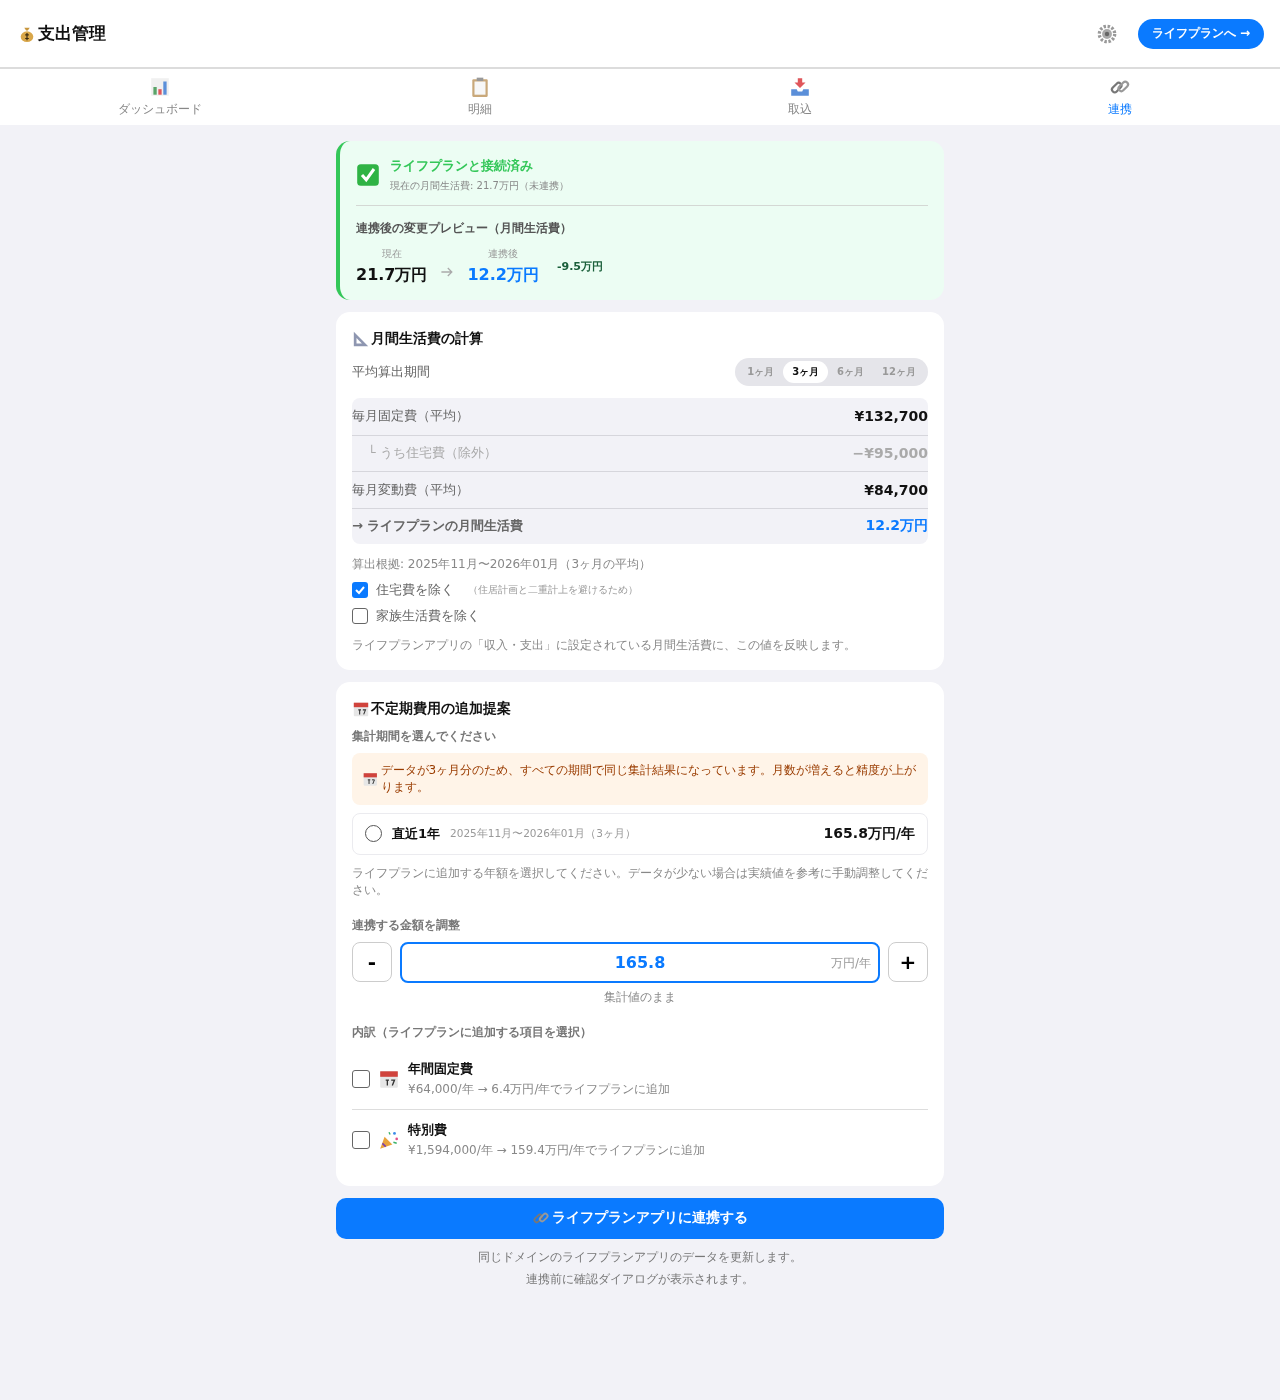 Image resolution: width=1280 pixels, height=1400 pixels. What do you see at coordinates (438, 526) in the screenshot?
I see `row-label: → ライフプランの月間生活費` at bounding box center [438, 526].